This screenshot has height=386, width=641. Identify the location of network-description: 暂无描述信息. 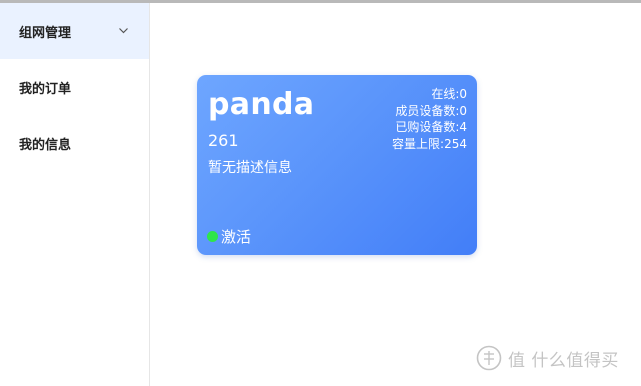
(250, 168).